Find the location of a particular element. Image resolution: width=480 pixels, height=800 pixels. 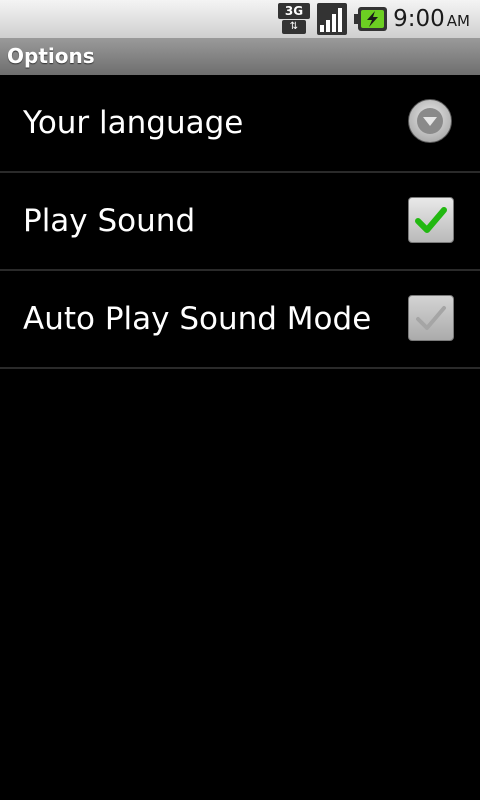

play-sound-checkbox is located at coordinates (431, 220).